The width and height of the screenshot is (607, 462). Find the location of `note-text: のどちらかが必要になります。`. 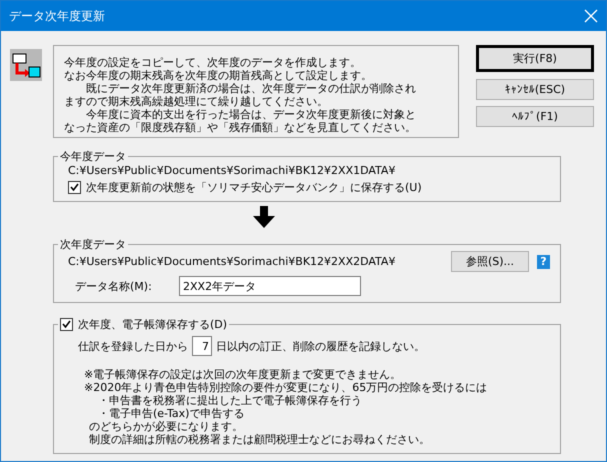

note-text: のどちらかが必要になります。 is located at coordinates (166, 426).